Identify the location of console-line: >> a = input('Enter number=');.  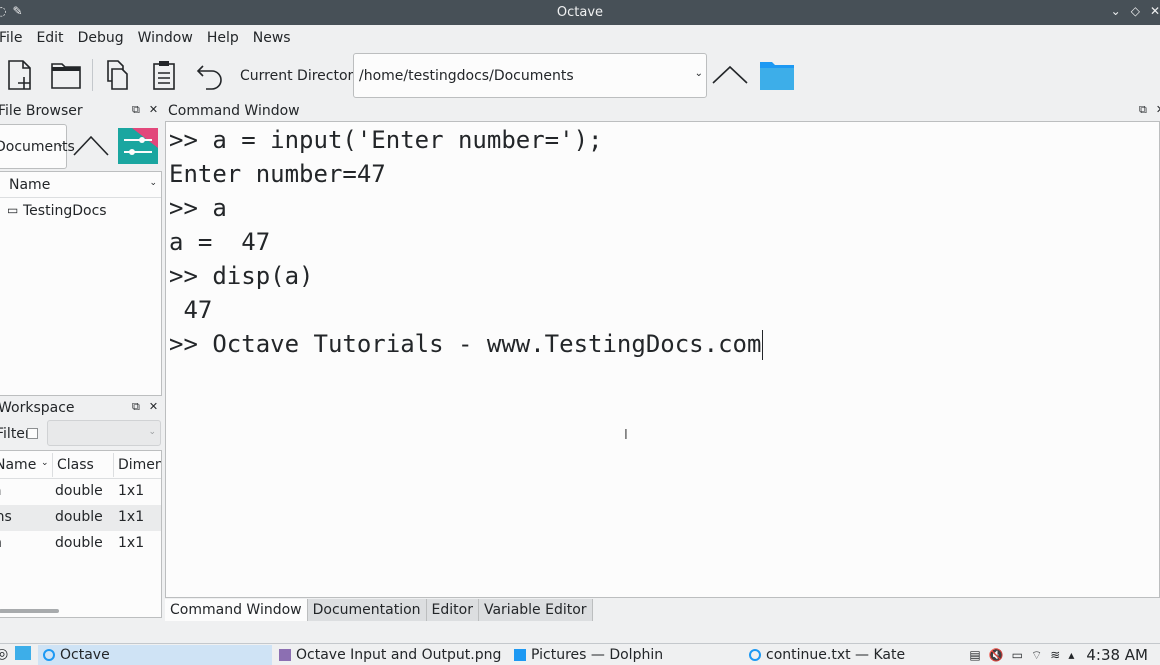
(386, 140).